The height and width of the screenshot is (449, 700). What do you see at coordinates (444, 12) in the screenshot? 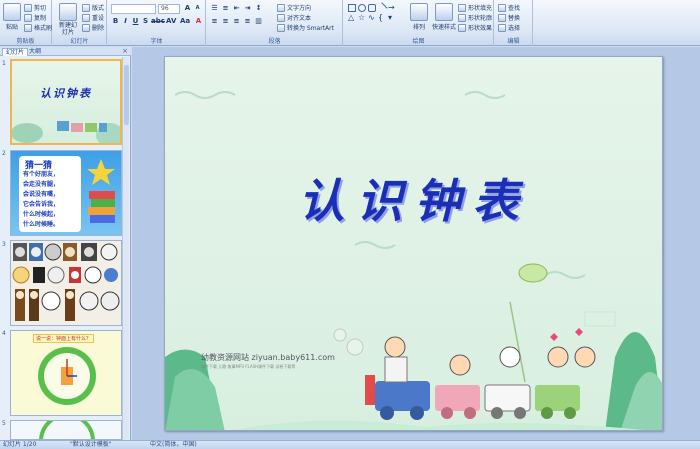
I see `quick-styles-icon` at bounding box center [444, 12].